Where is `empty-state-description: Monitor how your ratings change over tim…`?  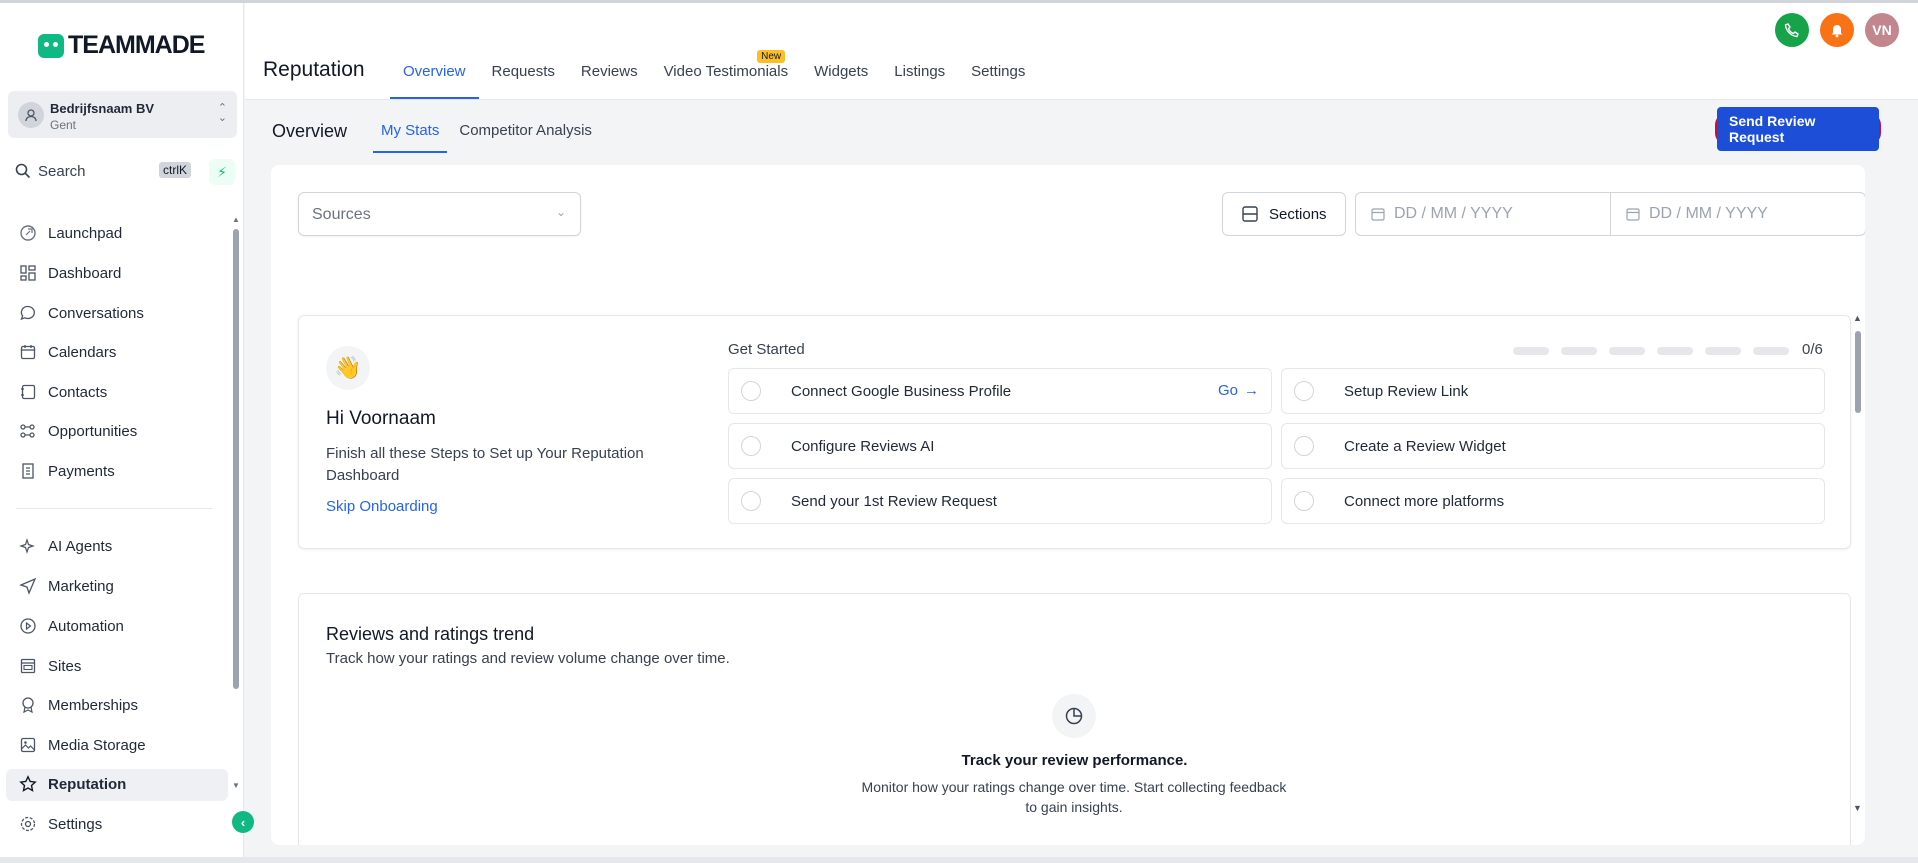
empty-state-description: Monitor how your ratings change over tim… is located at coordinates (1074, 797).